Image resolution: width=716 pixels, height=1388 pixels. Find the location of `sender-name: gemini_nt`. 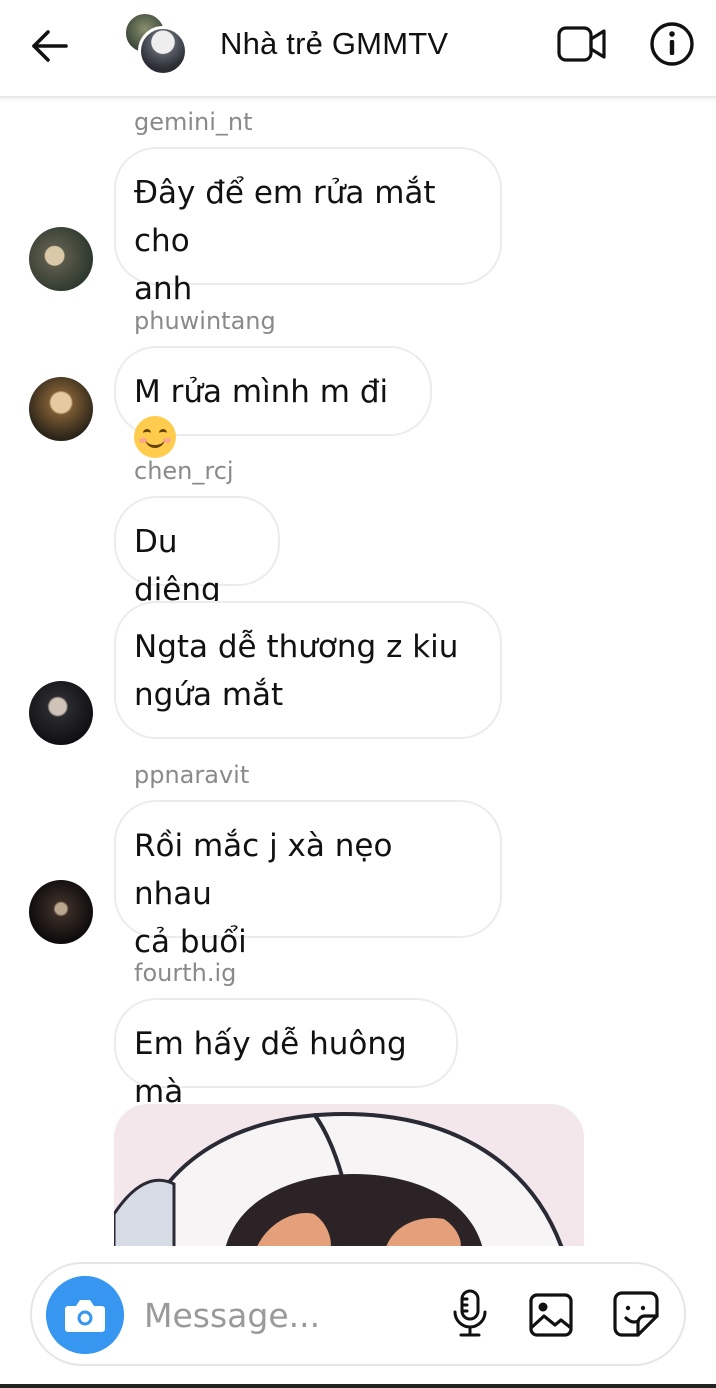

sender-name: gemini_nt is located at coordinates (193, 122).